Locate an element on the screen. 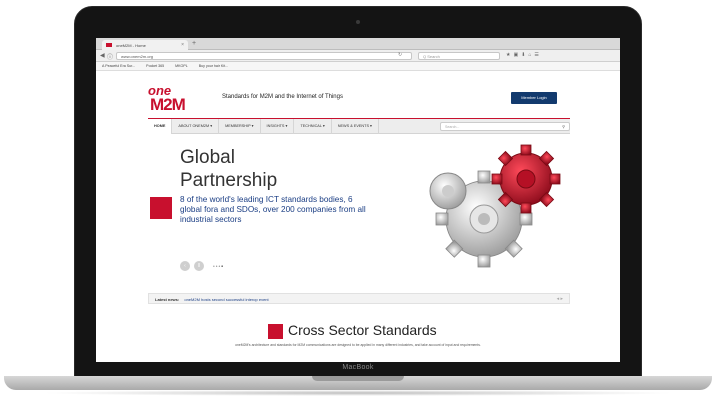 The image size is (716, 402). site-search-input: Search... ⚲ is located at coordinates (505, 126).